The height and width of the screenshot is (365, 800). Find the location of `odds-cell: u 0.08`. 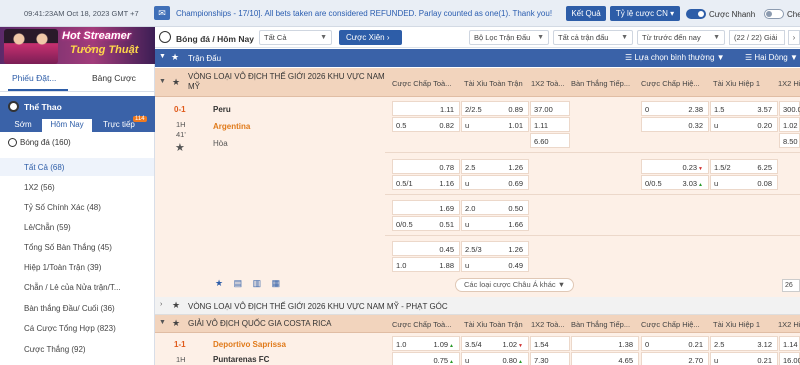

odds-cell: u 0.08 is located at coordinates (744, 182).